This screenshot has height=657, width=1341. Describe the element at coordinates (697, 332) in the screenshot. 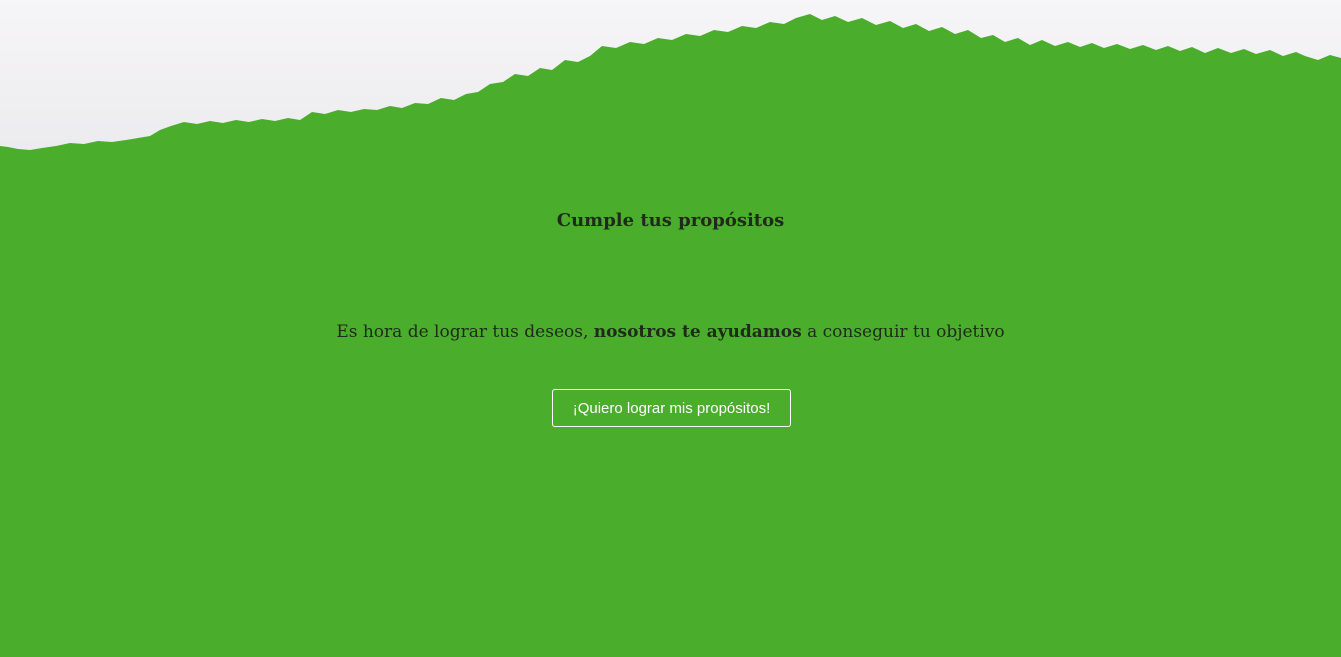

I see `subtitle-bold-text: nosotros te ayudamos` at that location.